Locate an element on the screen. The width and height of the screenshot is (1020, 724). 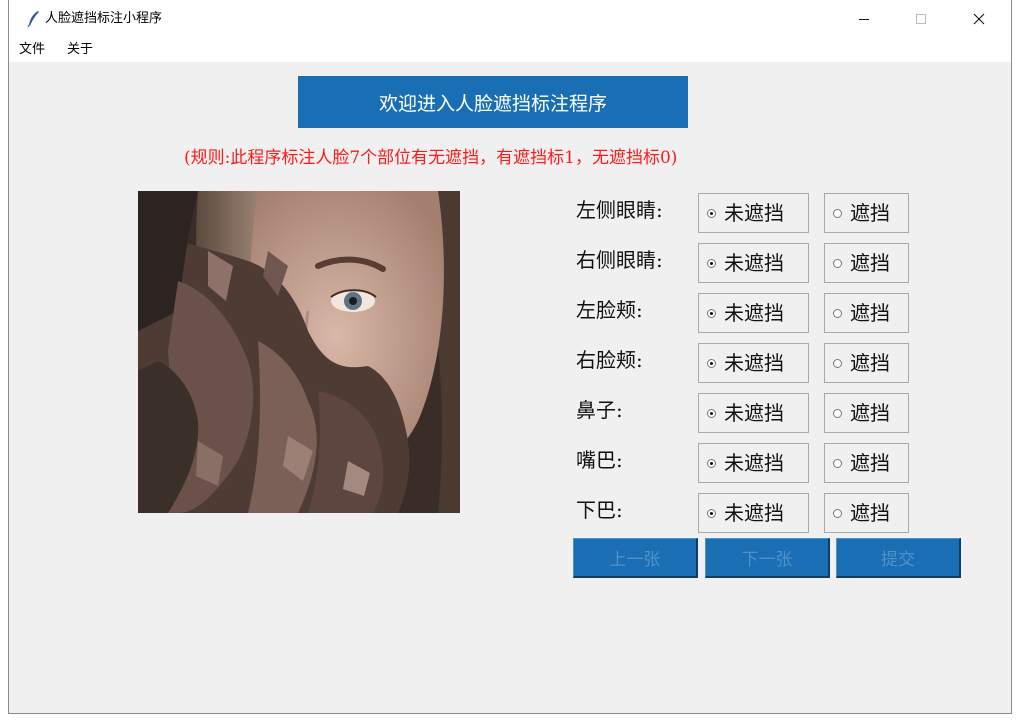
chin-not-occluded-radio: 未遮挡 is located at coordinates (753, 513).